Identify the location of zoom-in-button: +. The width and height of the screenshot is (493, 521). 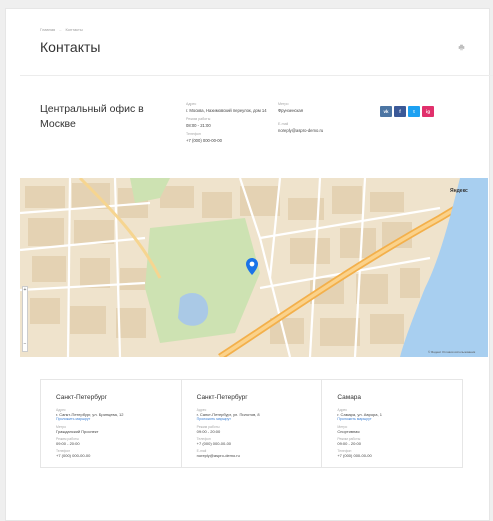
(25, 290).